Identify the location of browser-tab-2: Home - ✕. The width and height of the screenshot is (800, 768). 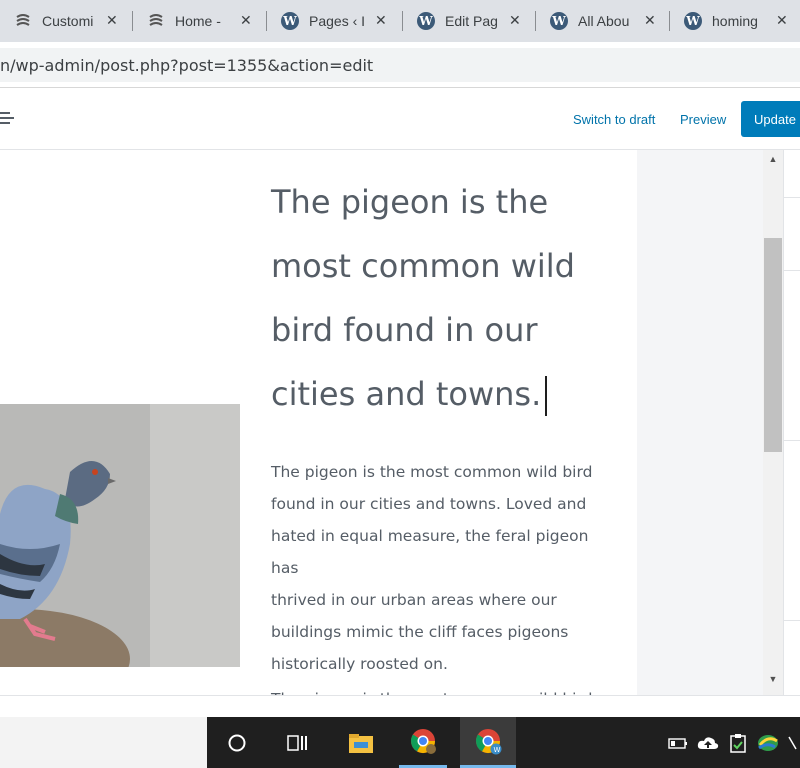
(200, 21).